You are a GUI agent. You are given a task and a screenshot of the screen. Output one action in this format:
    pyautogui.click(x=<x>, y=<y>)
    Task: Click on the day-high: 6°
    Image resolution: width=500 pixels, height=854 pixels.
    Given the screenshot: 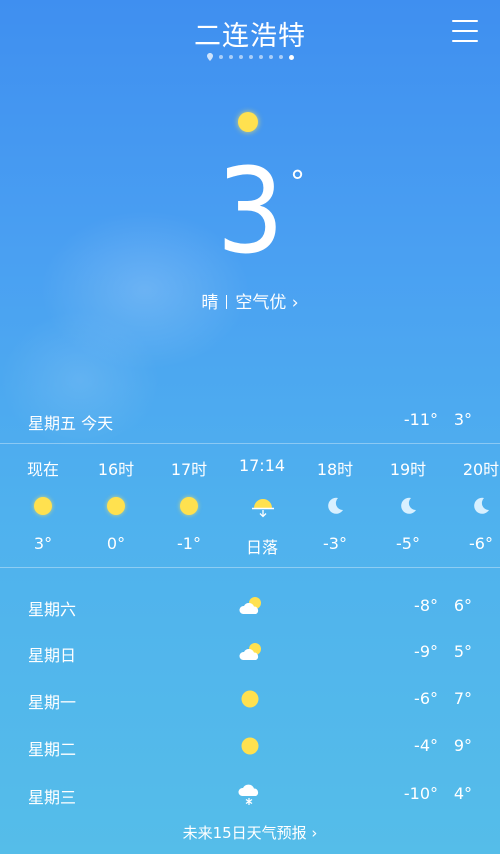 What is the action you would take?
    pyautogui.click(x=462, y=605)
    